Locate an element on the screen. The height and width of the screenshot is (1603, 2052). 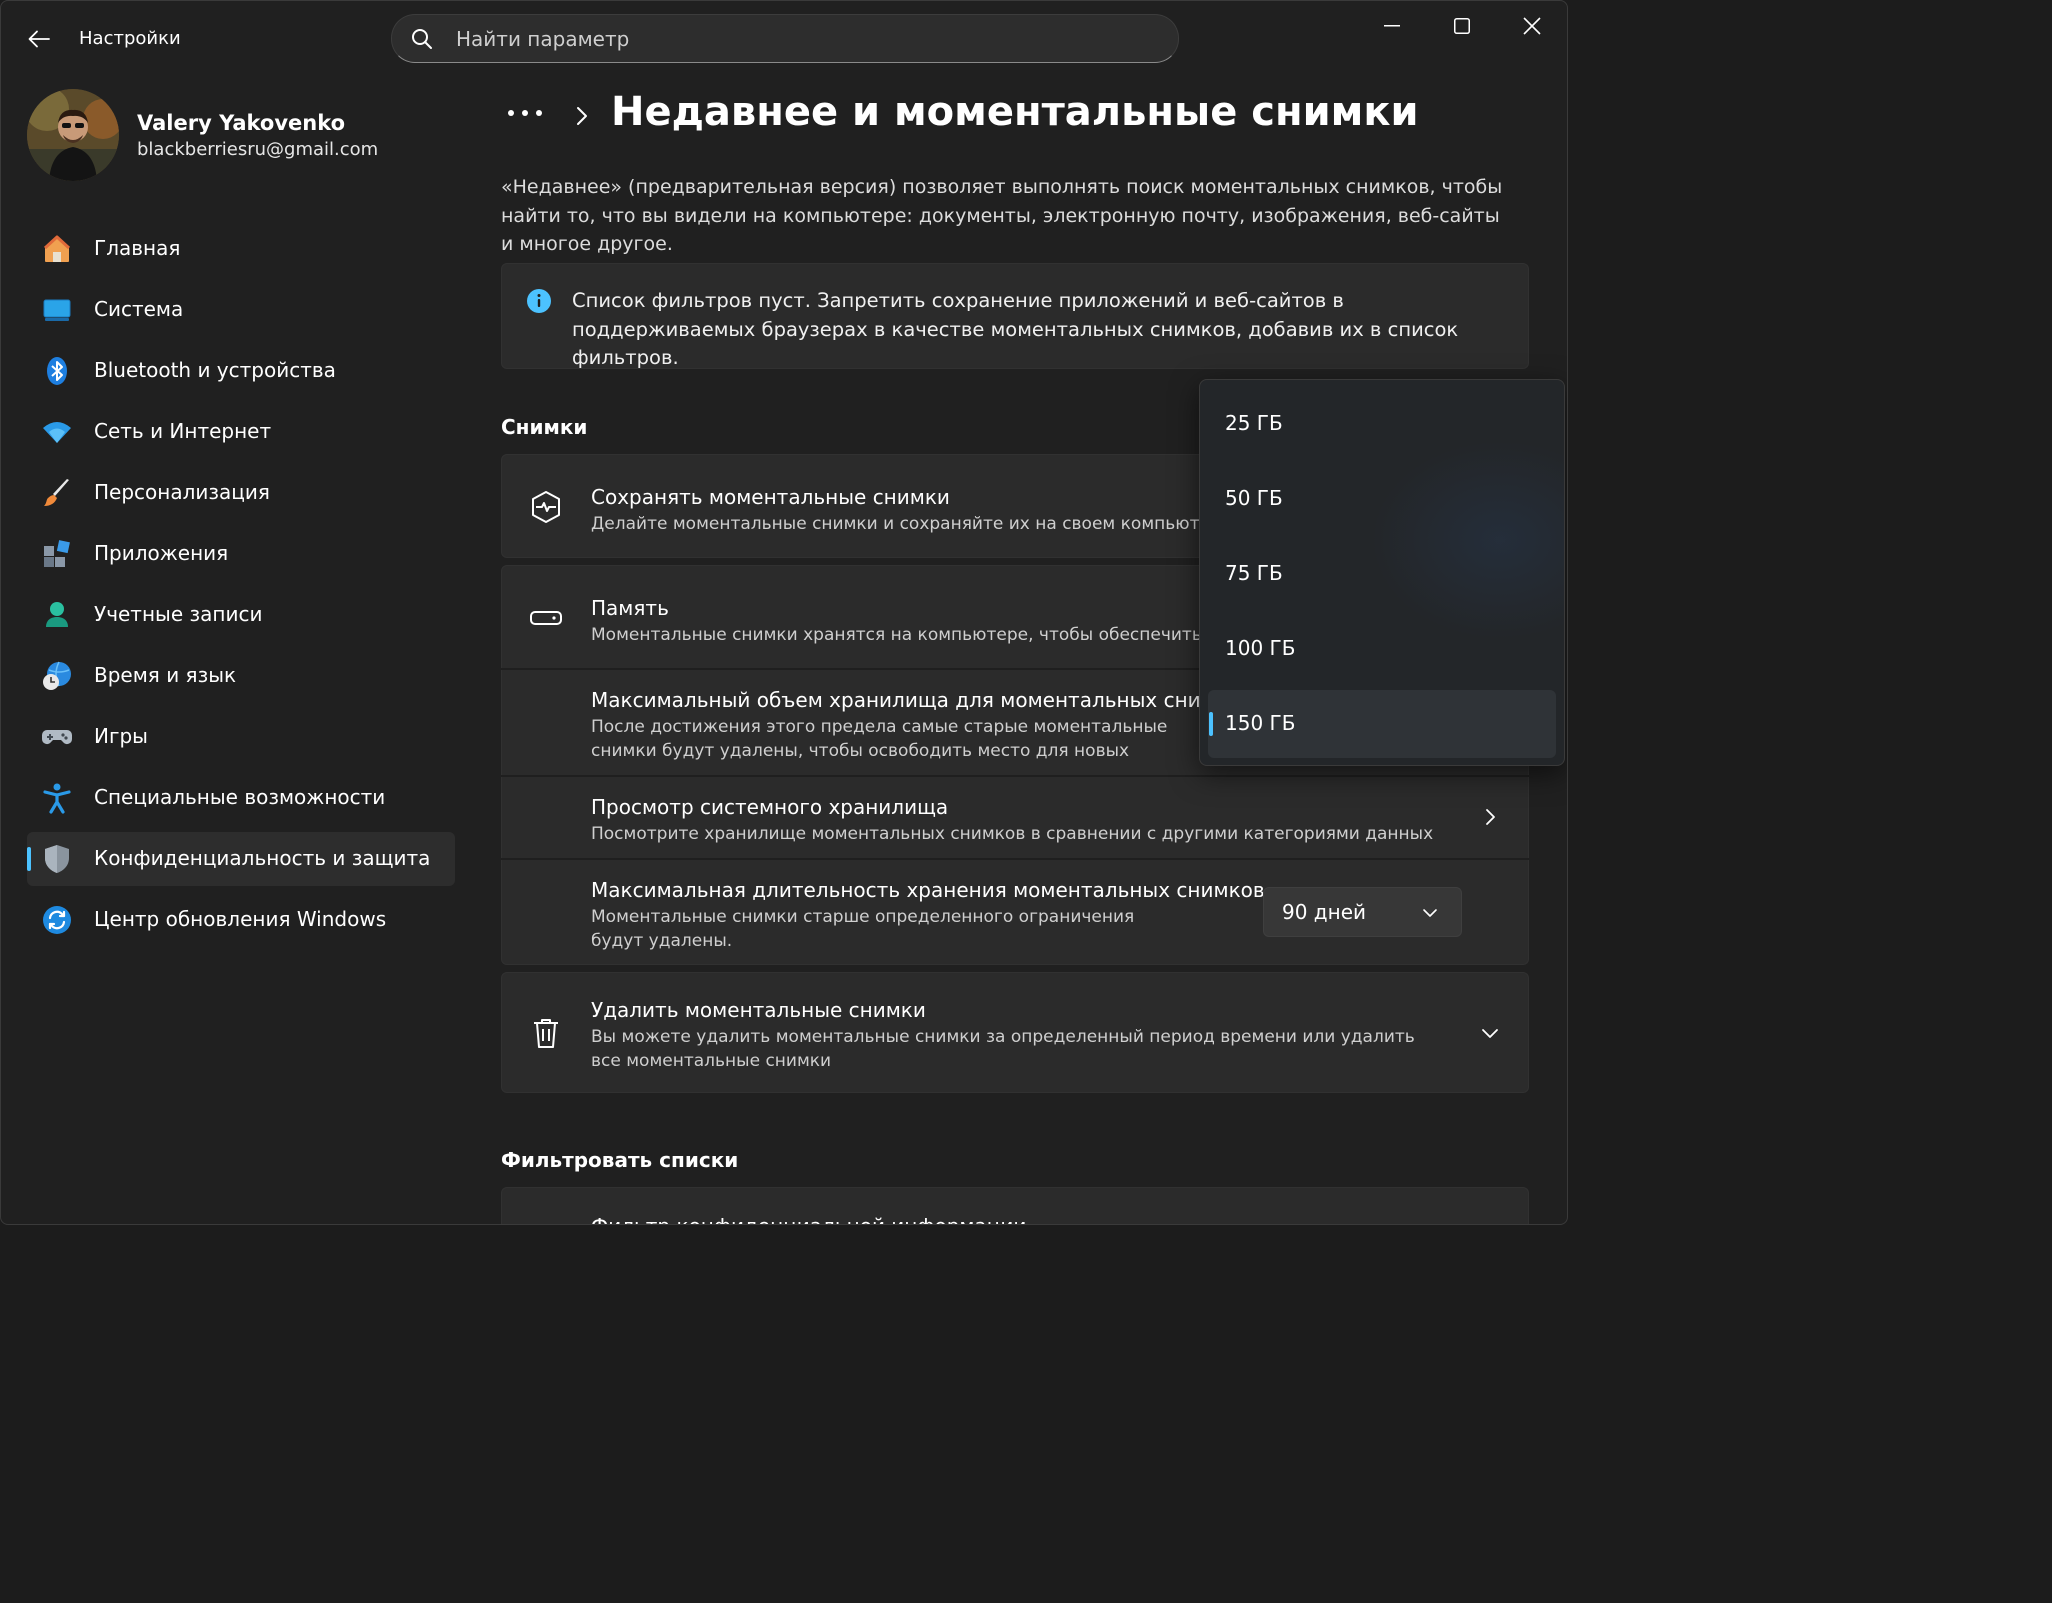
sidebar-item-gaming: Игры is located at coordinates (241, 737).